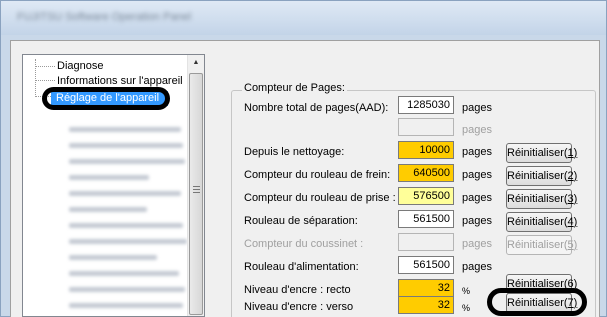 The height and width of the screenshot is (317, 607). What do you see at coordinates (297, 290) in the screenshot?
I see `ink-front-label: Niveau d'encre : recto` at bounding box center [297, 290].